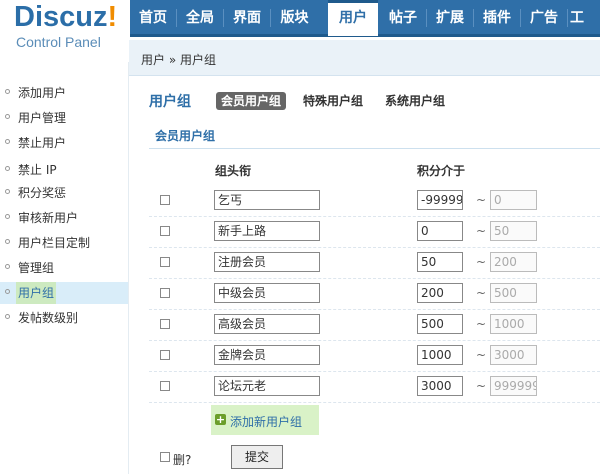 This screenshot has height=474, width=600. Describe the element at coordinates (440, 324) in the screenshot. I see `credits-min-input: 500` at that location.